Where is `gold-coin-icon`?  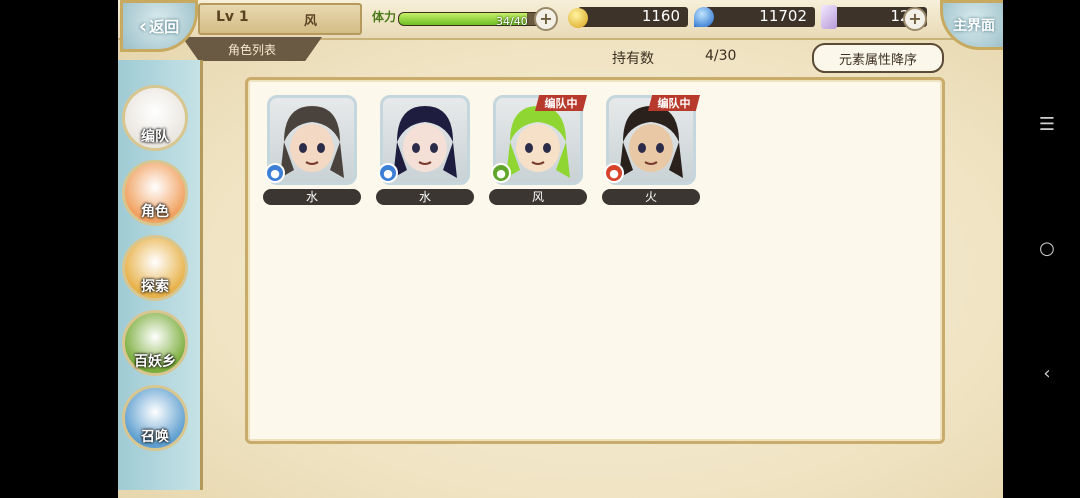
gold-coin-icon is located at coordinates (578, 18).